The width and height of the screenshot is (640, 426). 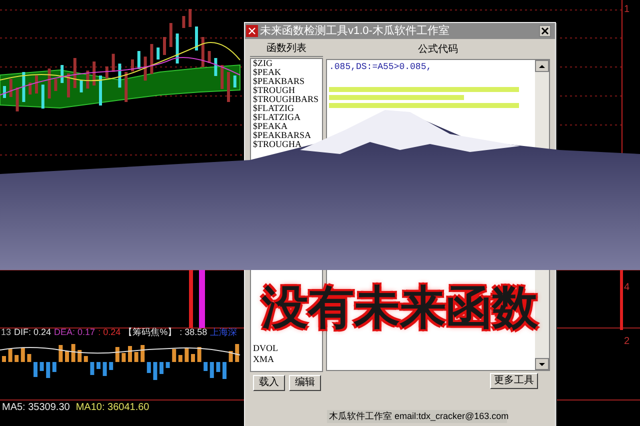 I want to click on legend-text: 13, so click(x=6, y=332).